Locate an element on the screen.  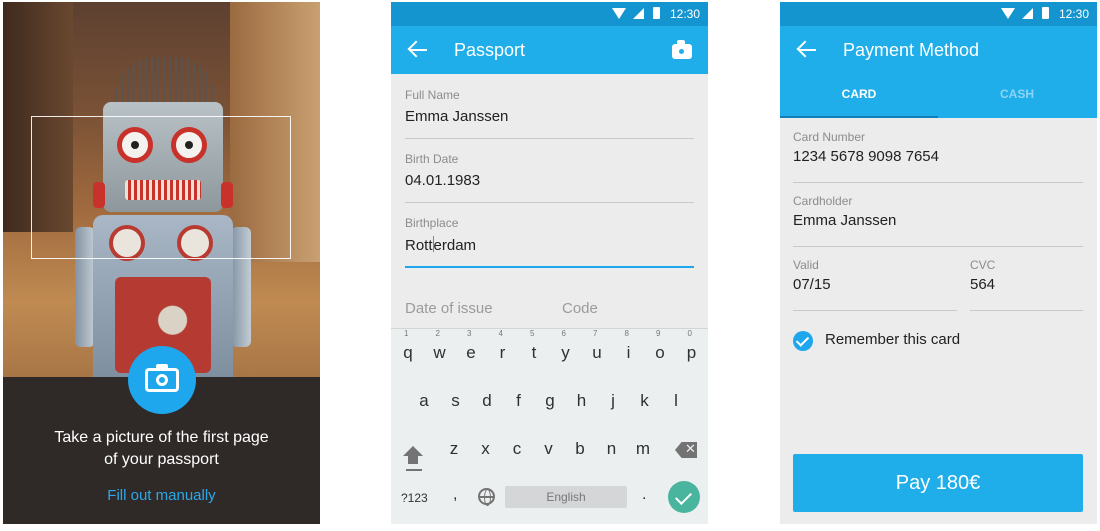
capture-frame is located at coordinates (161, 187).